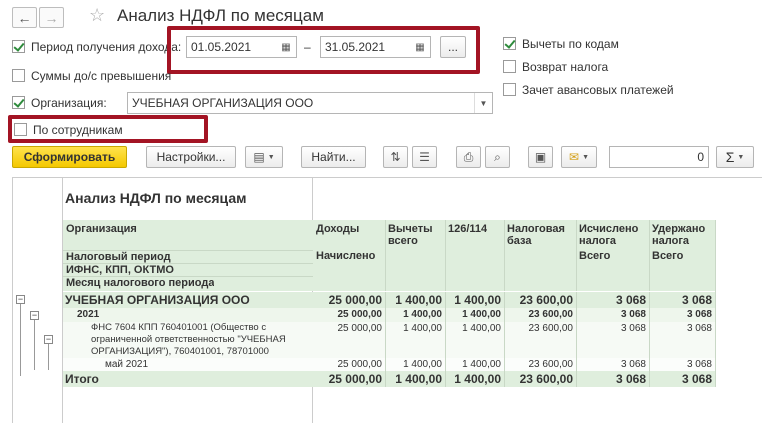  I want to click on save-button: ▣, so click(540, 157).